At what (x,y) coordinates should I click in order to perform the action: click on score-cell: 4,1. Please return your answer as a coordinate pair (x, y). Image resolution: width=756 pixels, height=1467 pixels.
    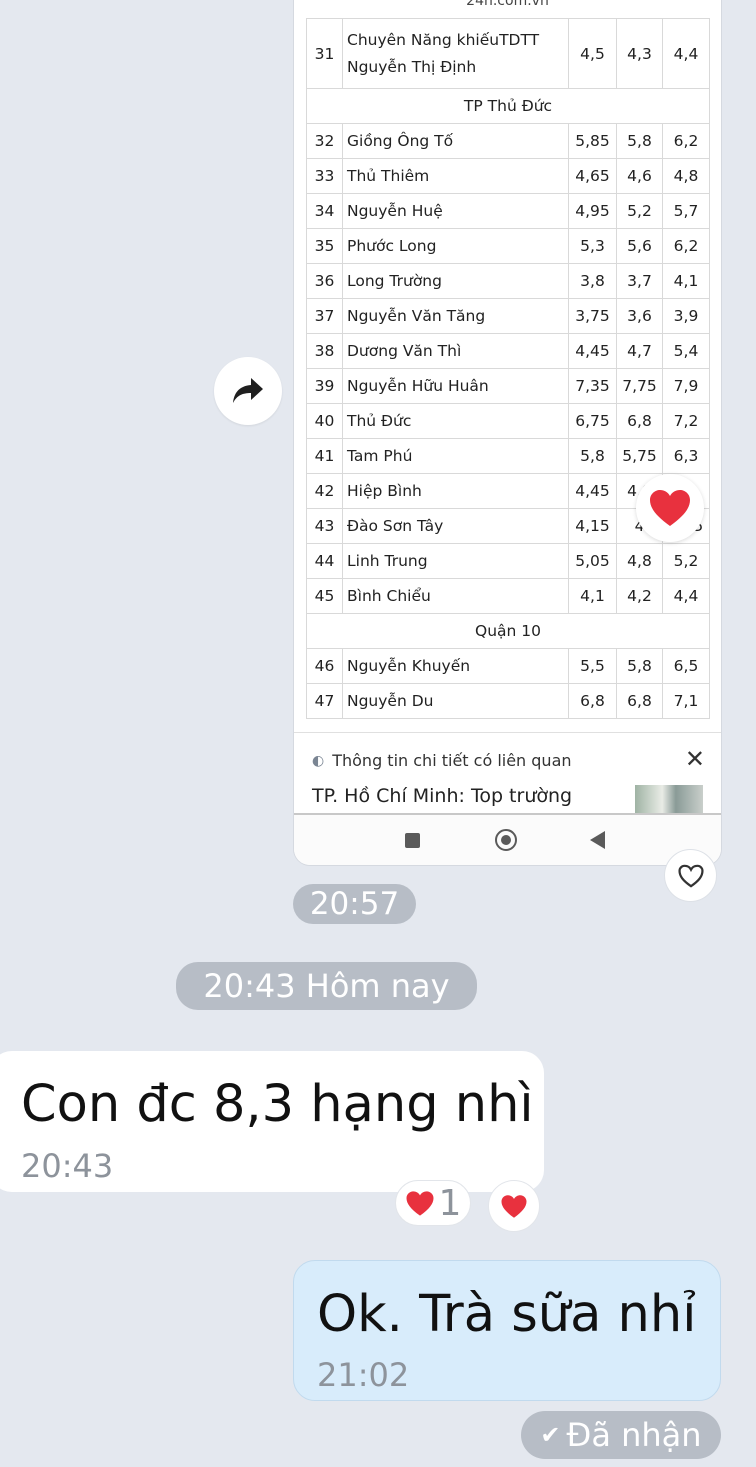
    Looking at the image, I should click on (592, 596).